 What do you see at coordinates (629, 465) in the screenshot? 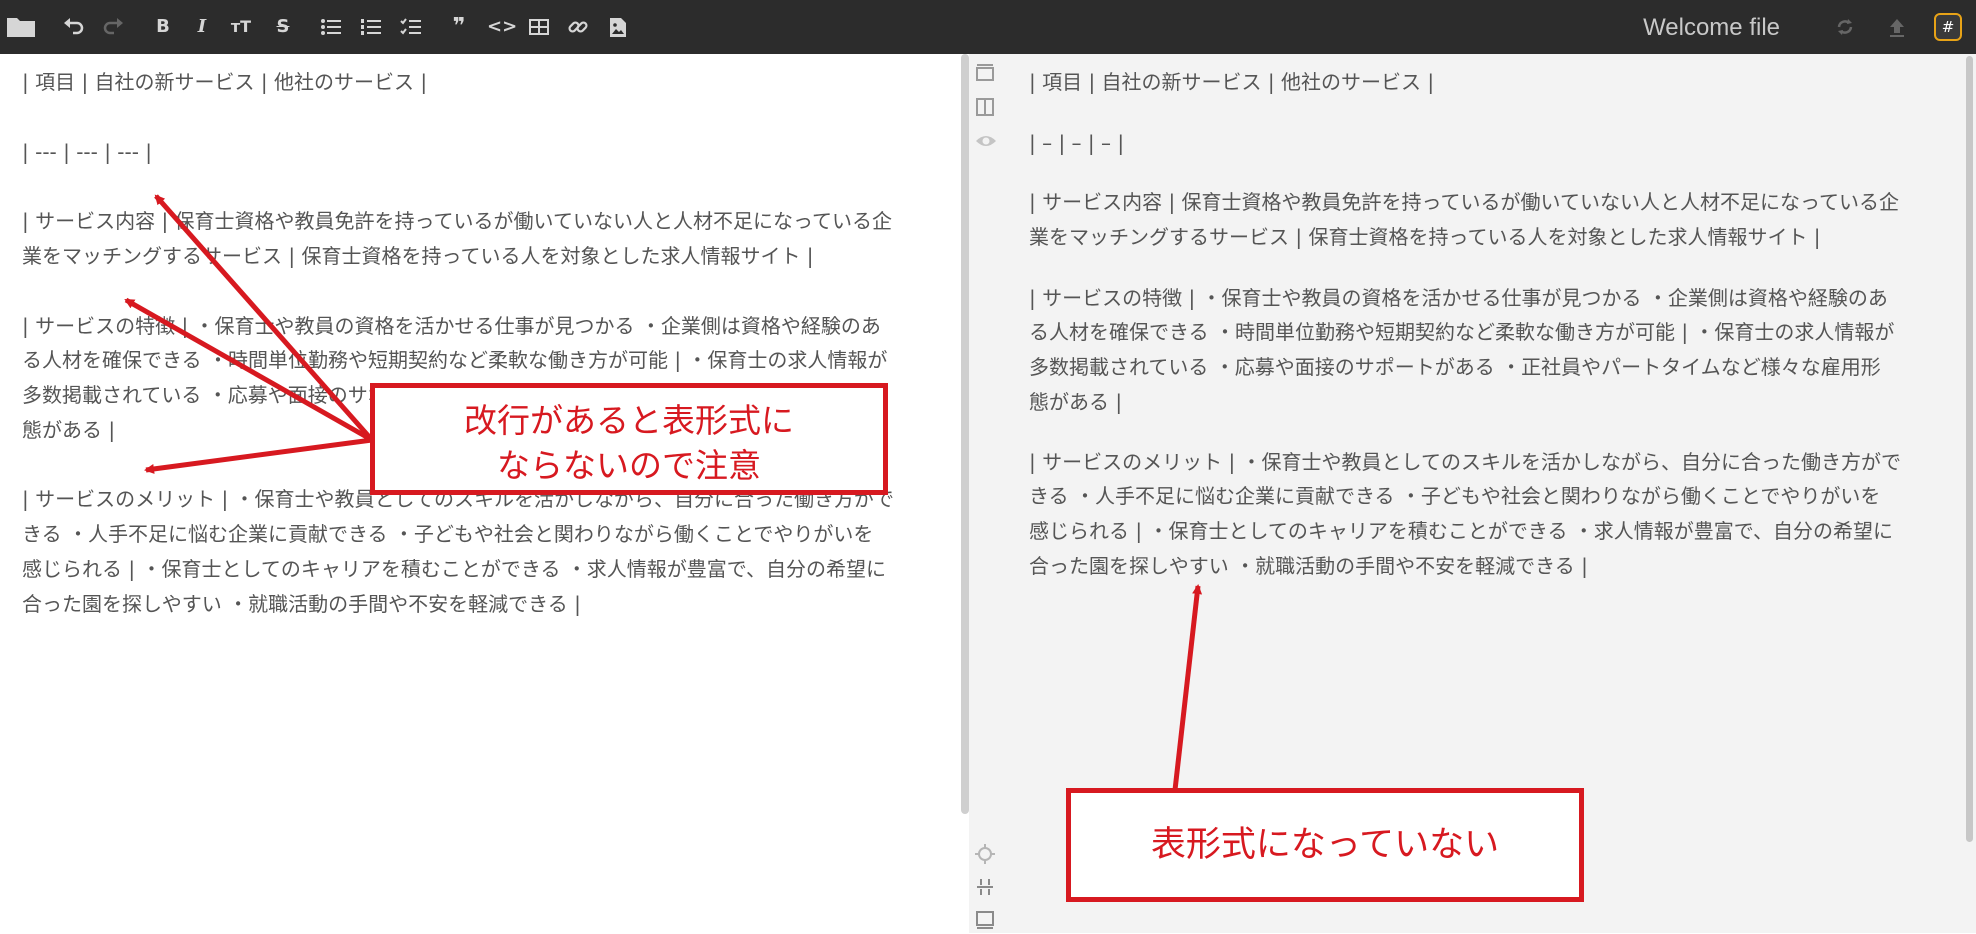
I see `annotation-text: ならないので注意` at bounding box center [629, 465].